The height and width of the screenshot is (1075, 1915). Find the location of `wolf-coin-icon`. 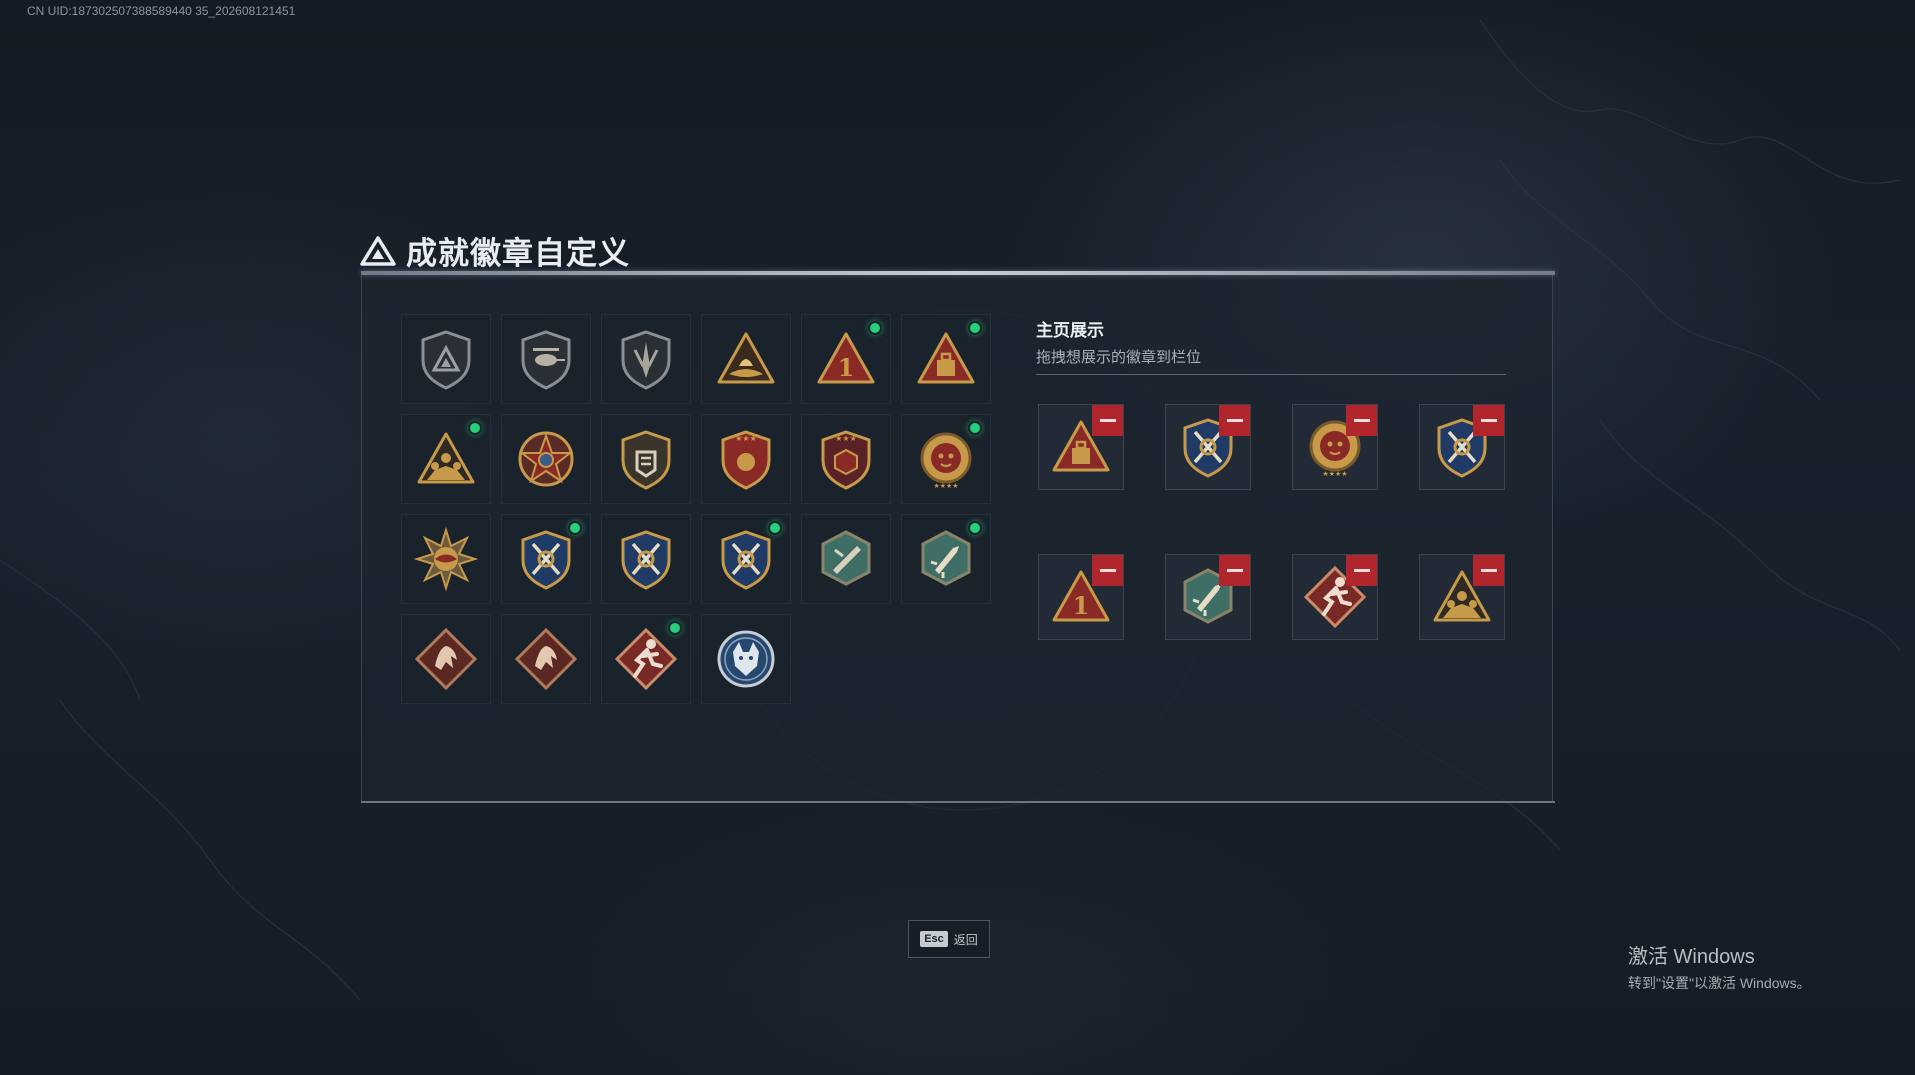

wolf-coin-icon is located at coordinates (746, 659).